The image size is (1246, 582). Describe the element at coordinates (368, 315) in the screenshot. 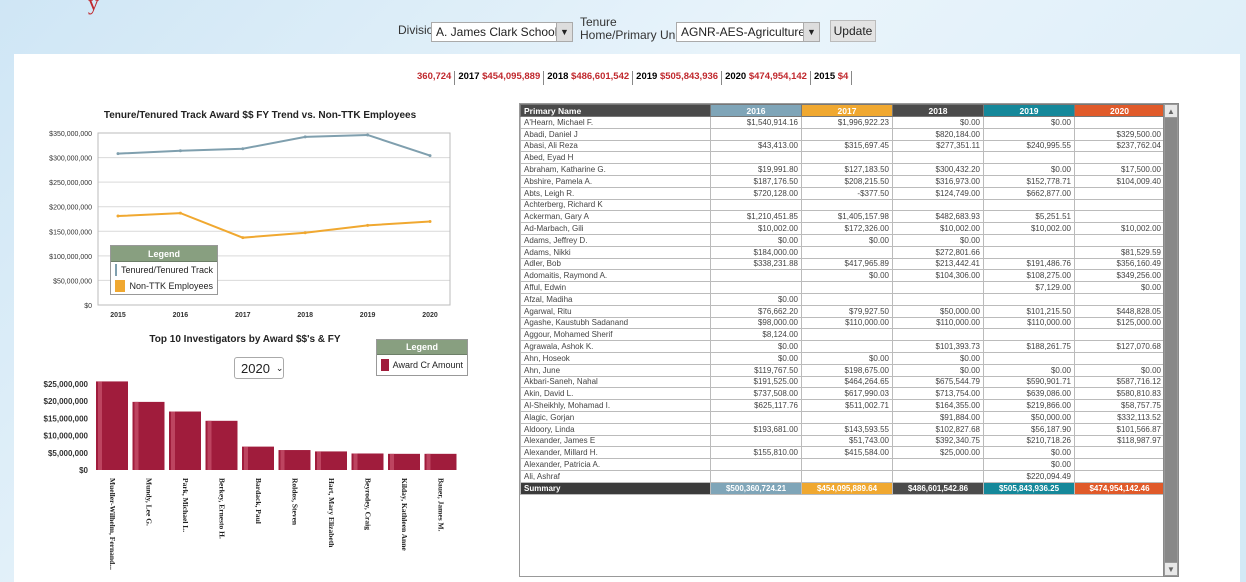

I see `x-tick-label: 2019` at that location.